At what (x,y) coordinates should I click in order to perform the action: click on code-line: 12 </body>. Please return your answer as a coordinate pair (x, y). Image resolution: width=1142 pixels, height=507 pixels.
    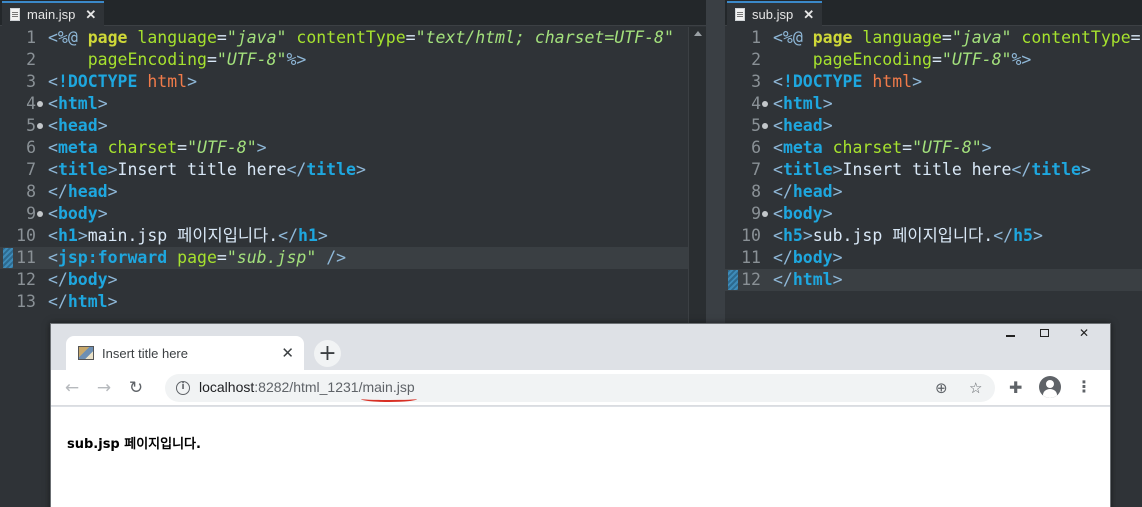
    Looking at the image, I should click on (353, 280).